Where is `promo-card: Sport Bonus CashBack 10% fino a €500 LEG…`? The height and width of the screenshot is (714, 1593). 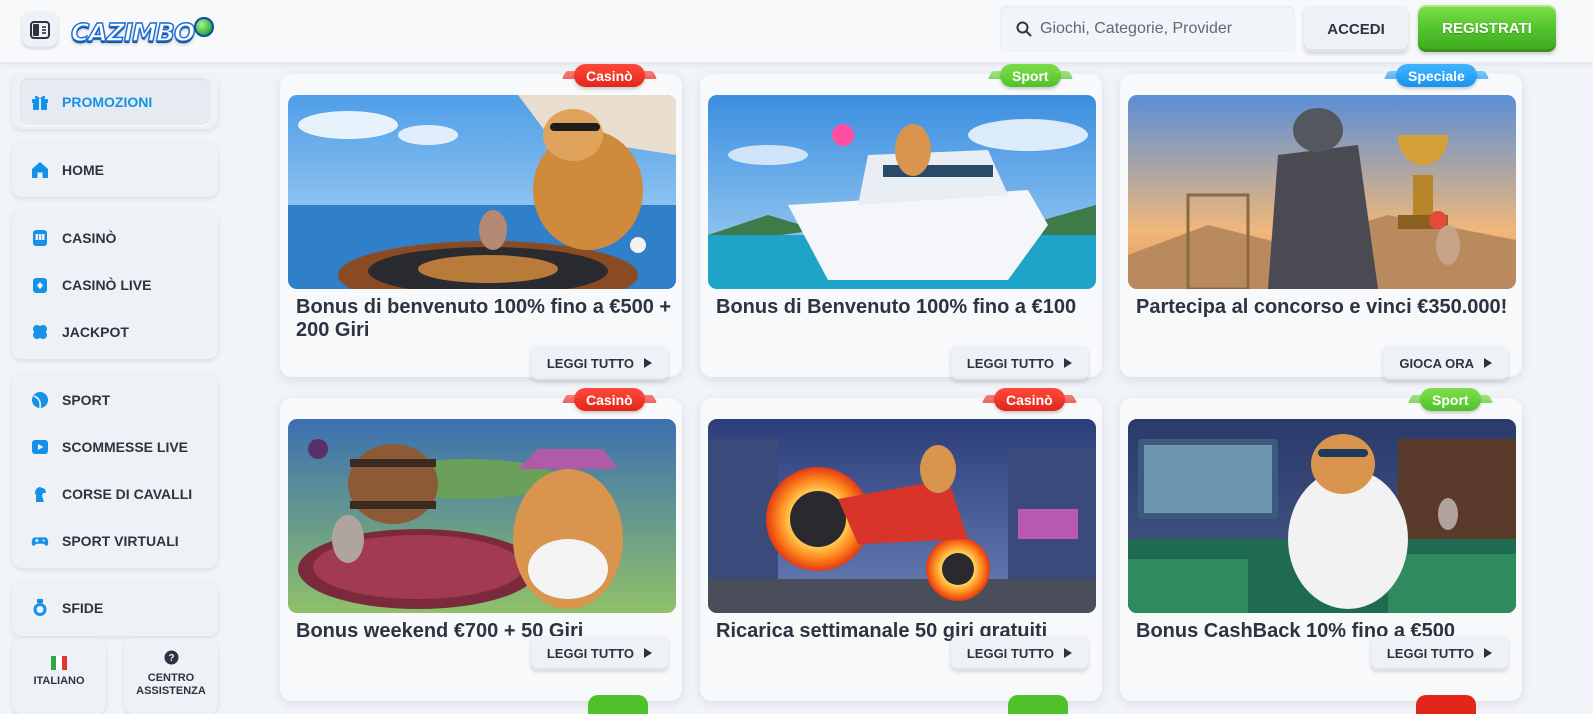 promo-card: Sport Bonus CashBack 10% fino a €500 LEG… is located at coordinates (1321, 544).